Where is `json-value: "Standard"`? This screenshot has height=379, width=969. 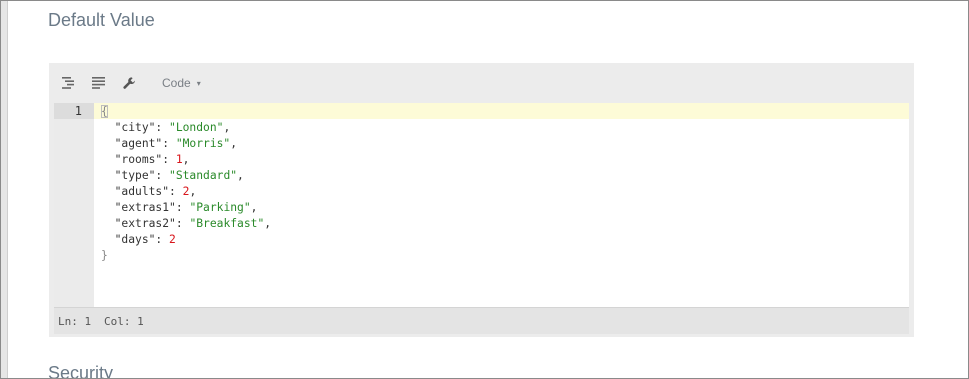 json-value: "Standard" is located at coordinates (203, 175).